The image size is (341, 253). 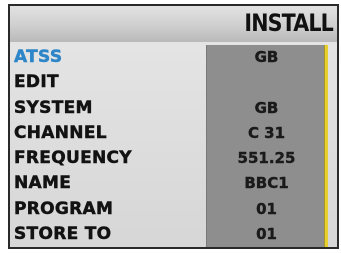 What do you see at coordinates (173, 234) in the screenshot?
I see `menu-row-store-to: STORE TO 01` at bounding box center [173, 234].